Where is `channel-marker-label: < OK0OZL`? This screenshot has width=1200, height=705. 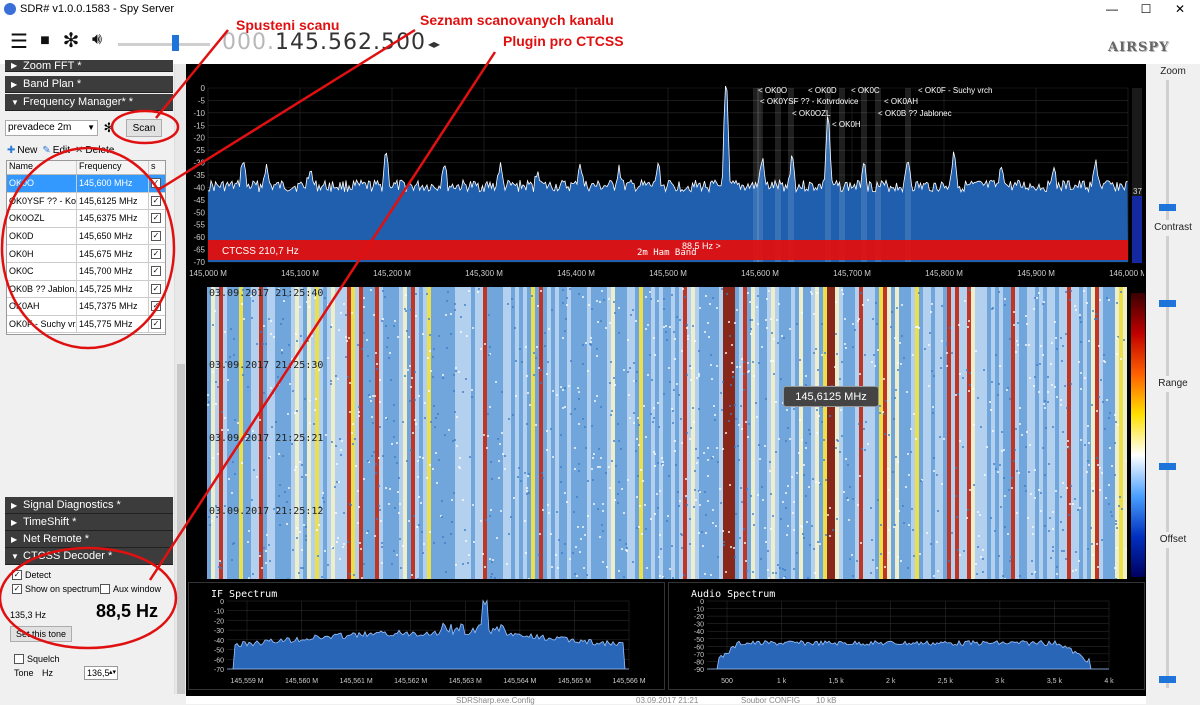 channel-marker-label: < OK0OZL is located at coordinates (811, 113).